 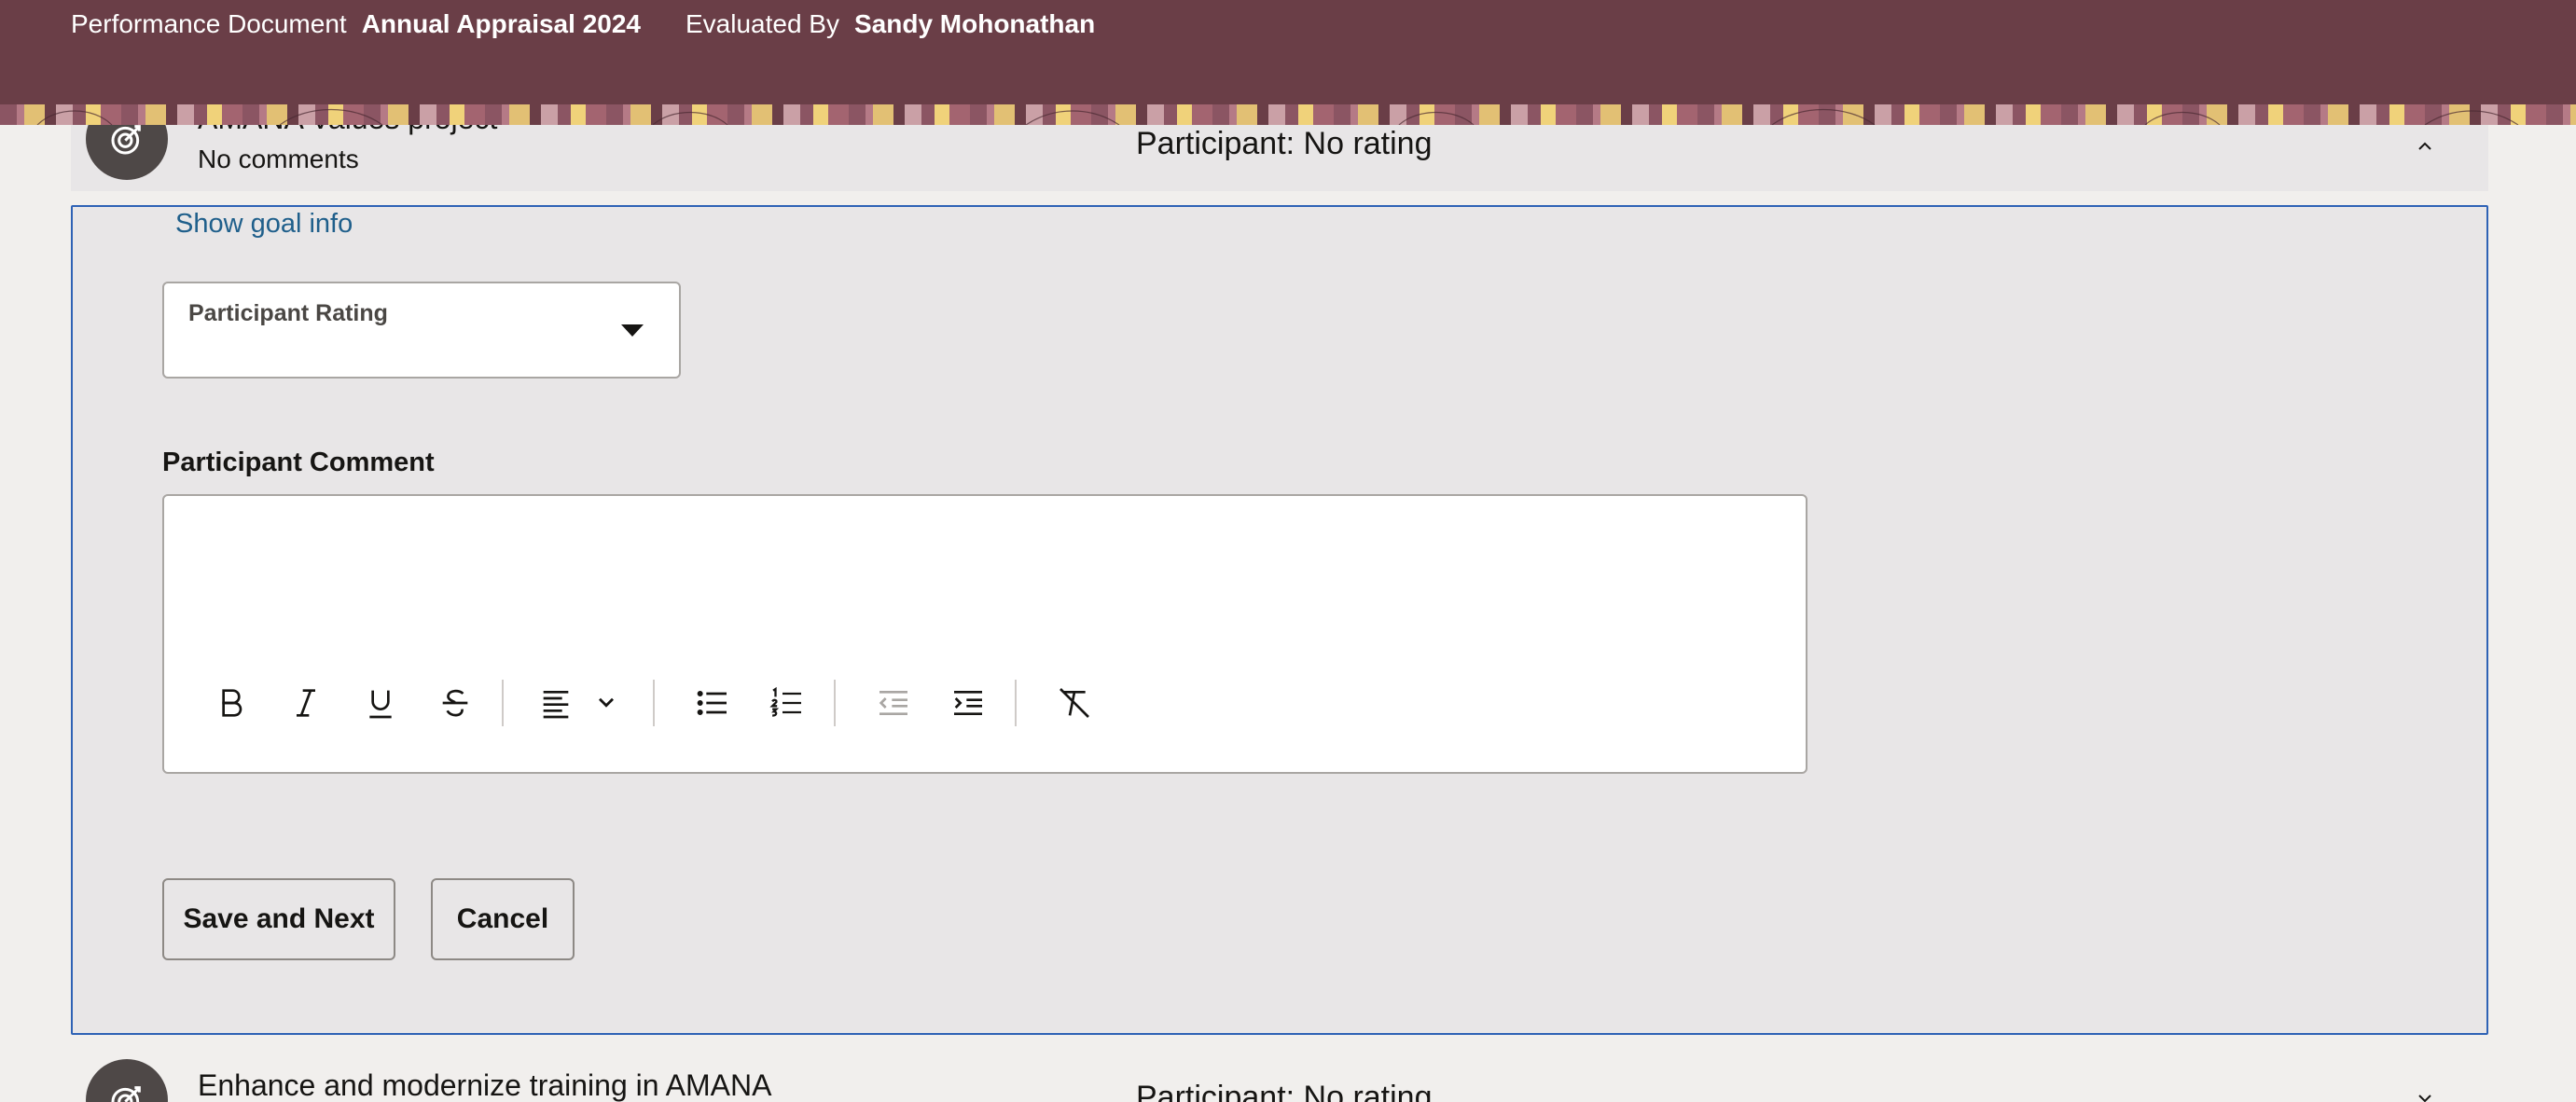 I want to click on underline-icon, so click(x=381, y=703).